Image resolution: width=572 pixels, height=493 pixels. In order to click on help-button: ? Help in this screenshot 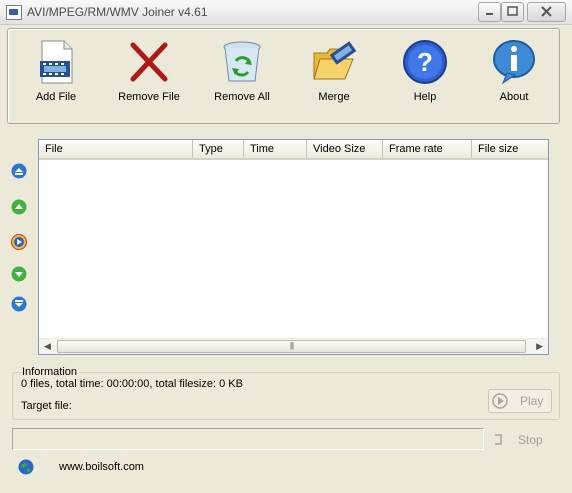, I will do `click(425, 79)`.